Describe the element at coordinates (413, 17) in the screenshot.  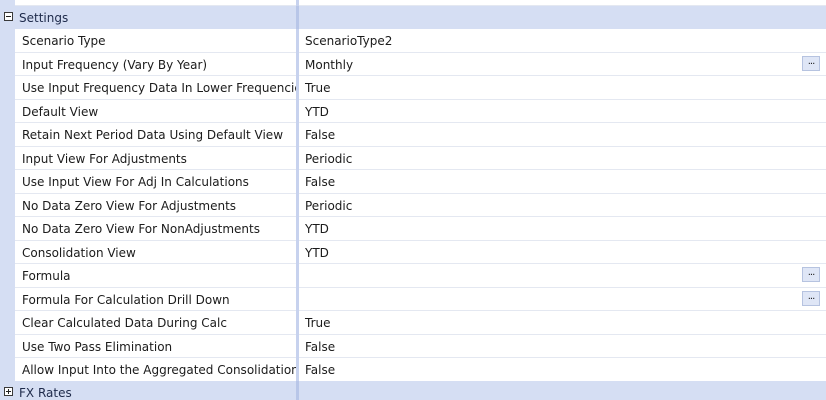
I see `category-settings: Settings` at that location.